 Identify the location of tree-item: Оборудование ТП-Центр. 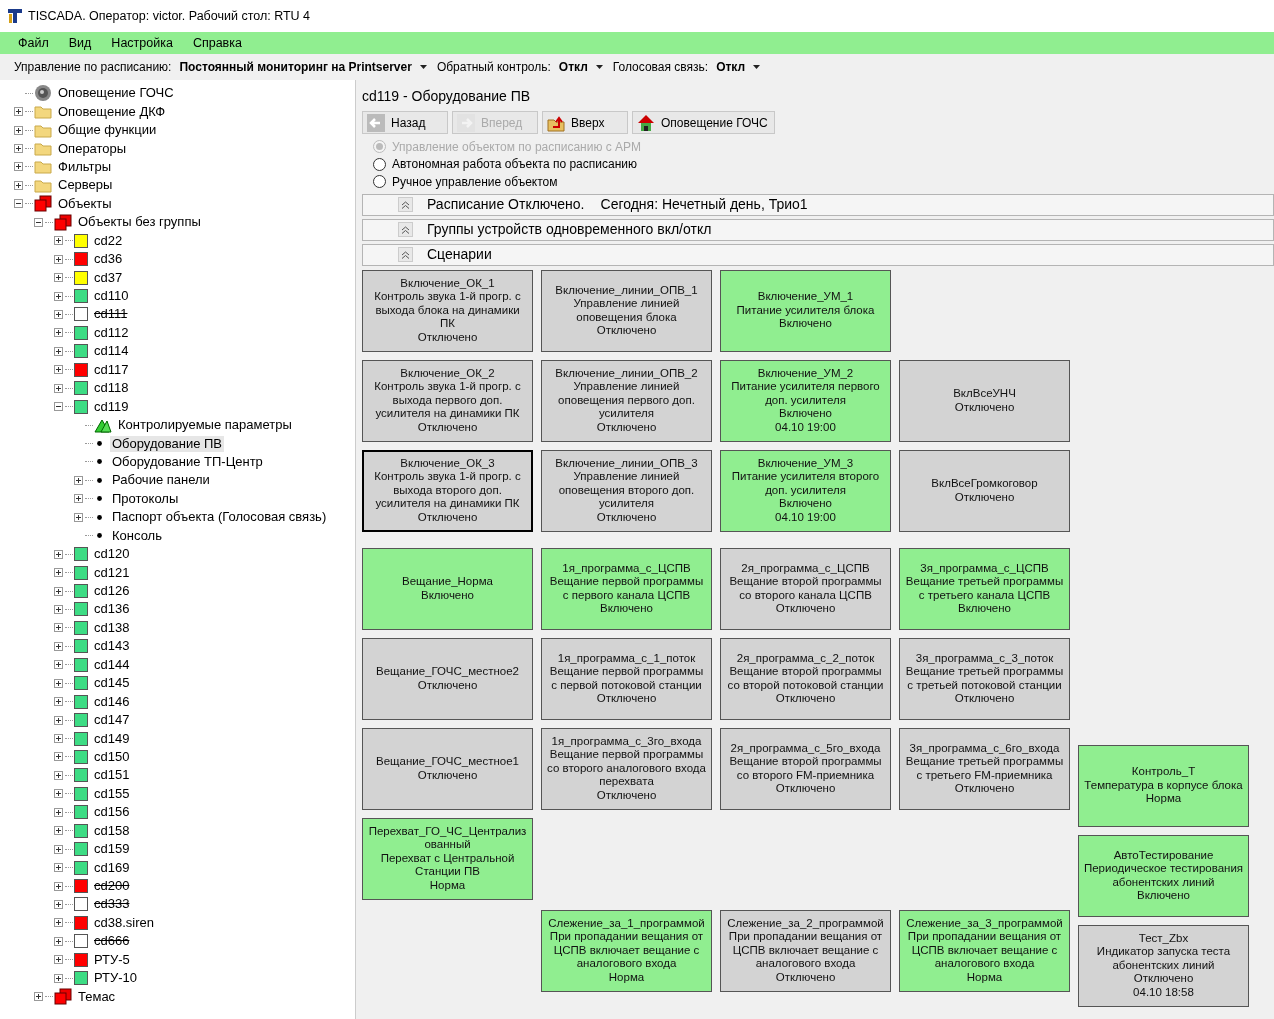
(187, 461).